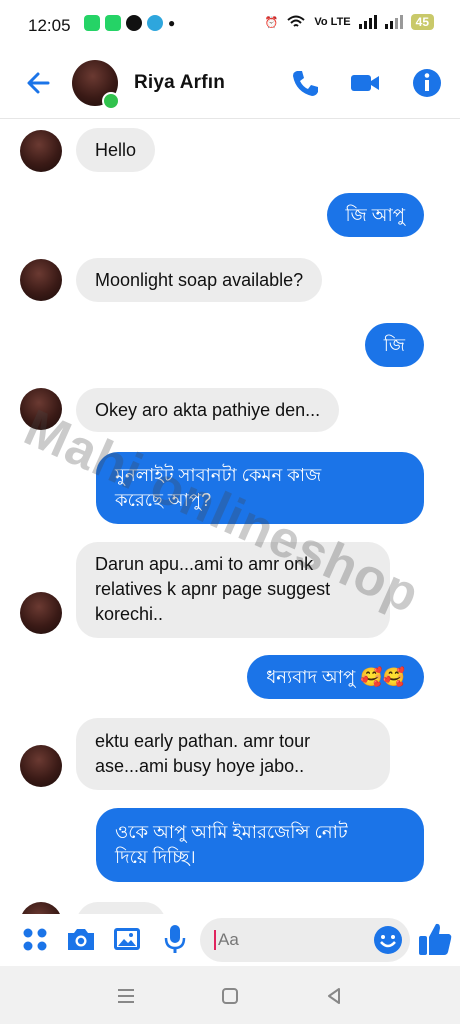 This screenshot has width=460, height=1024. I want to click on mic-icon, so click(175, 939).